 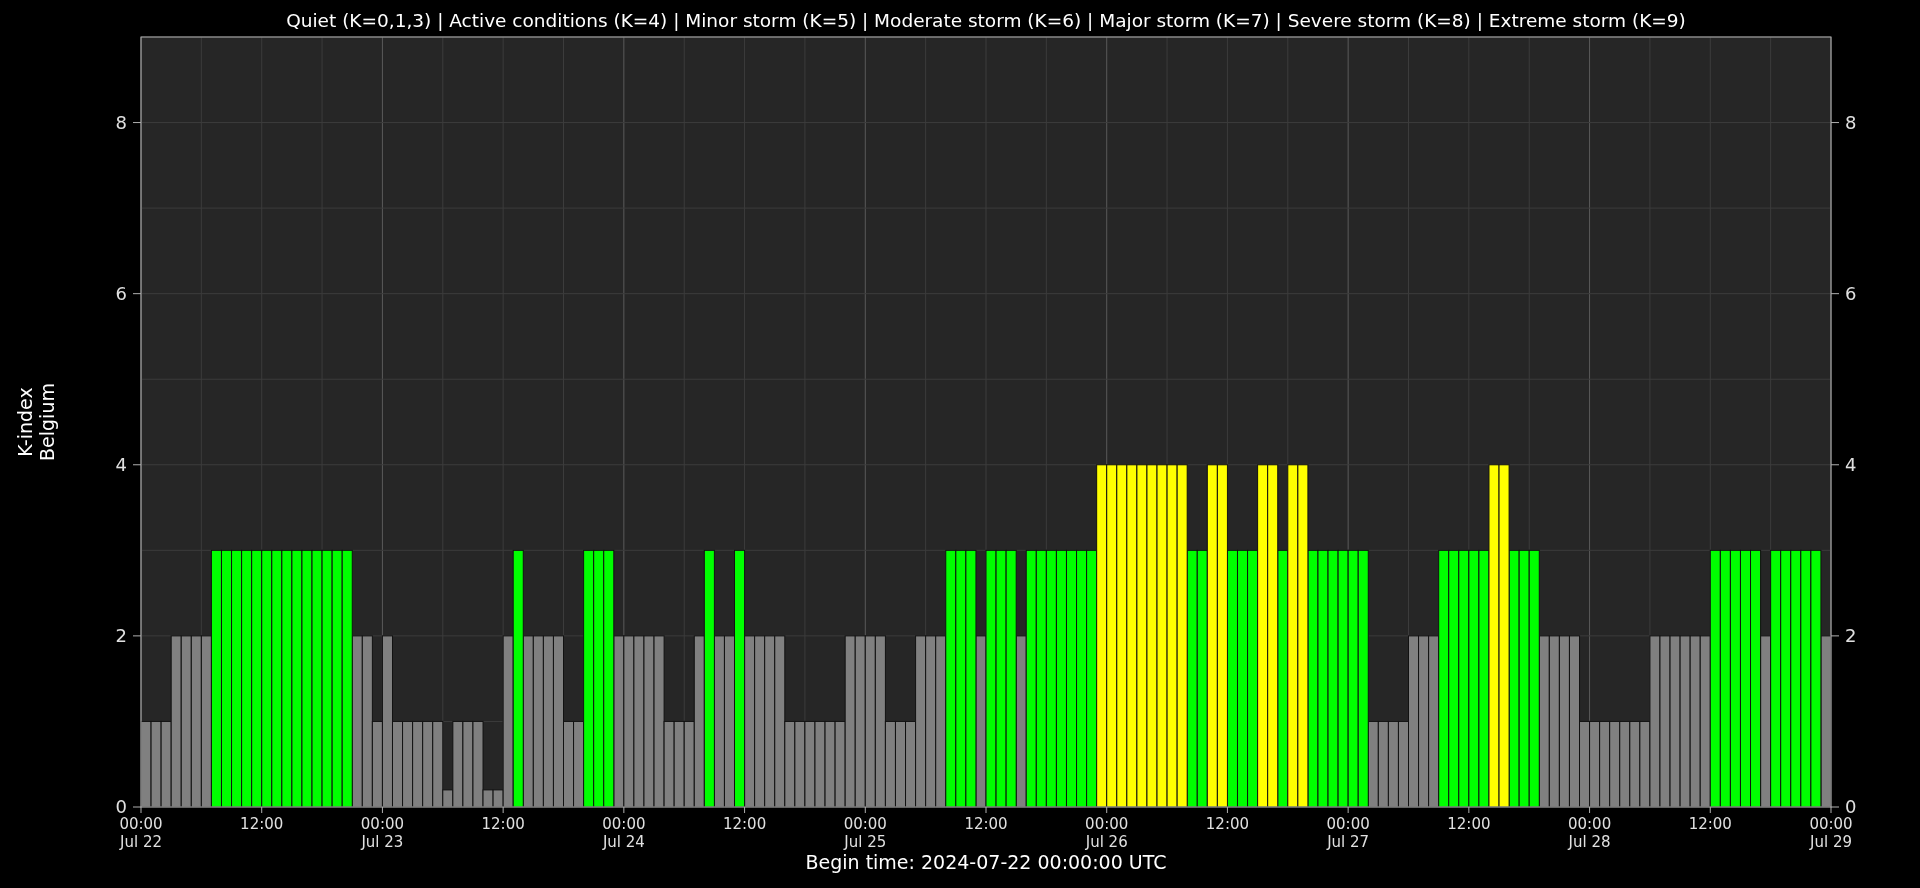 I want to click on x-tick-label: 00:00 Jul 27, so click(x=1348, y=833).